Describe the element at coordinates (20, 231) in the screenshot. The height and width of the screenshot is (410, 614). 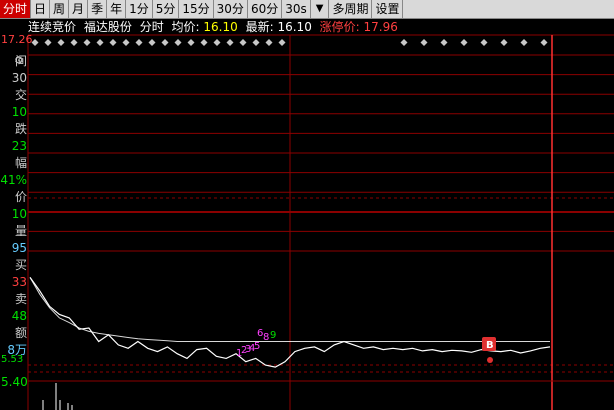
I see `side-panel-label-10: 量` at that location.